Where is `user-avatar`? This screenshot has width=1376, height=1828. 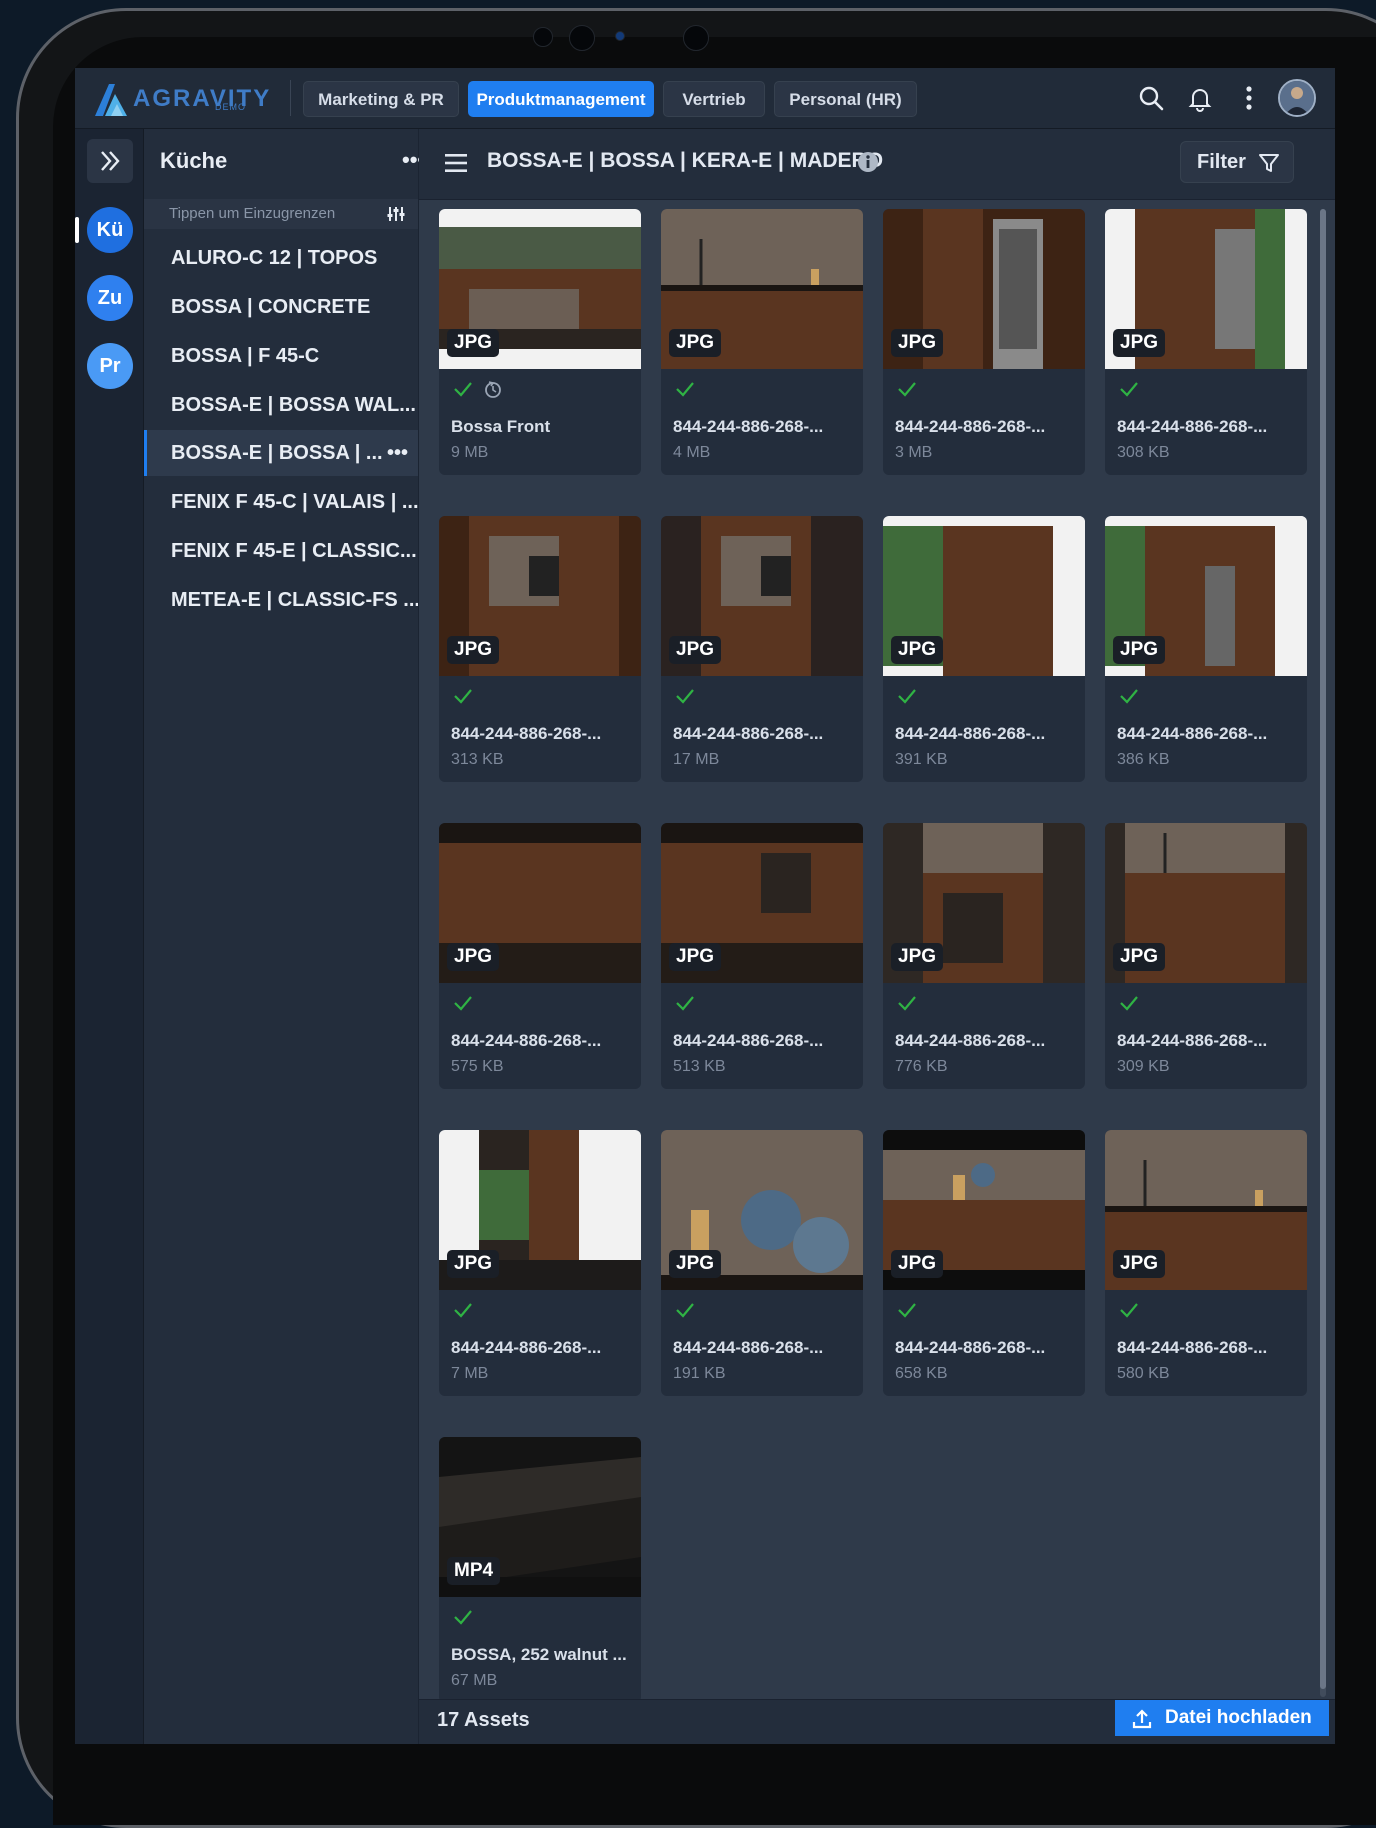
user-avatar is located at coordinates (1297, 98).